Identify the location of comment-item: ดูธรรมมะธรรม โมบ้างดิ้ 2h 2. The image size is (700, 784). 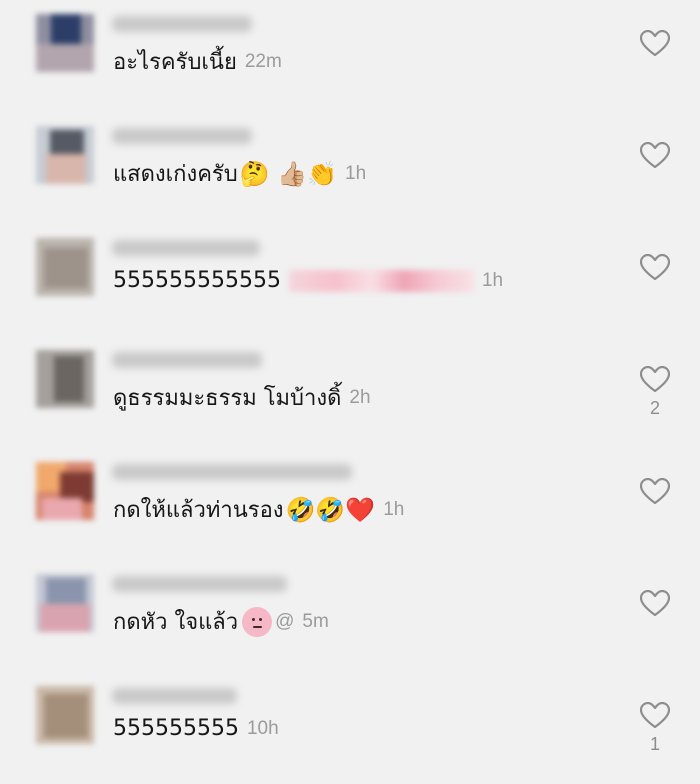
(350, 392).